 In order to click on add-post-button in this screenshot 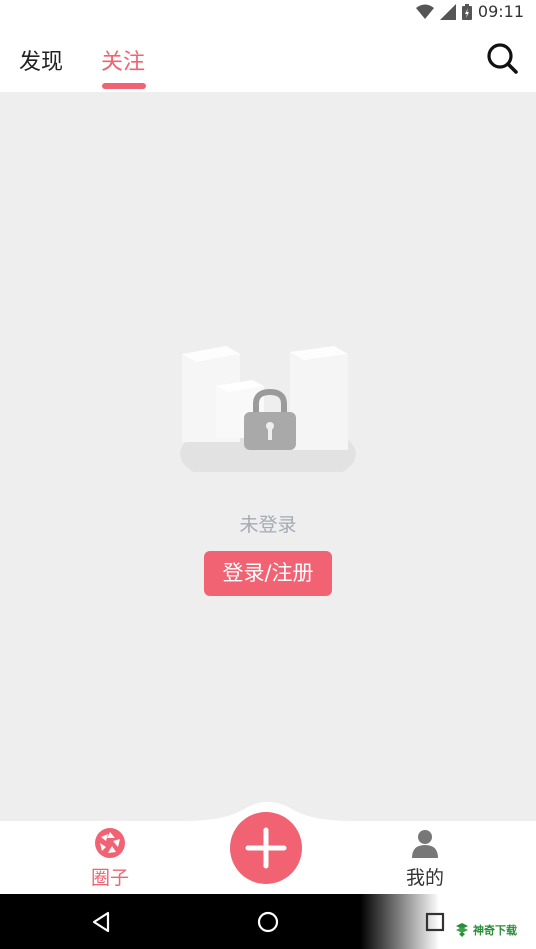, I will do `click(266, 848)`.